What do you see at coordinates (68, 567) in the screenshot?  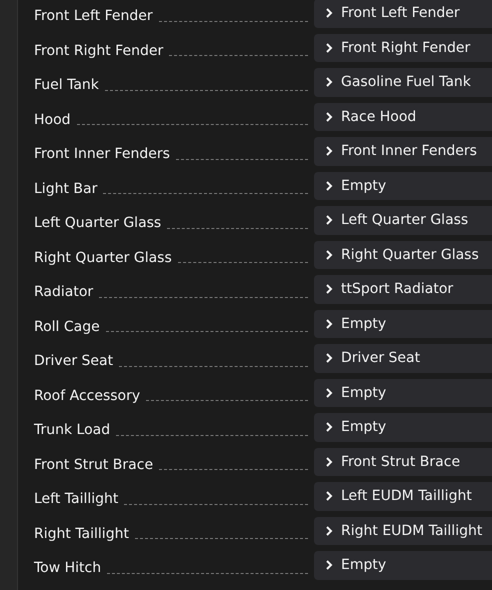 I see `slot-label: Tow Hitch` at bounding box center [68, 567].